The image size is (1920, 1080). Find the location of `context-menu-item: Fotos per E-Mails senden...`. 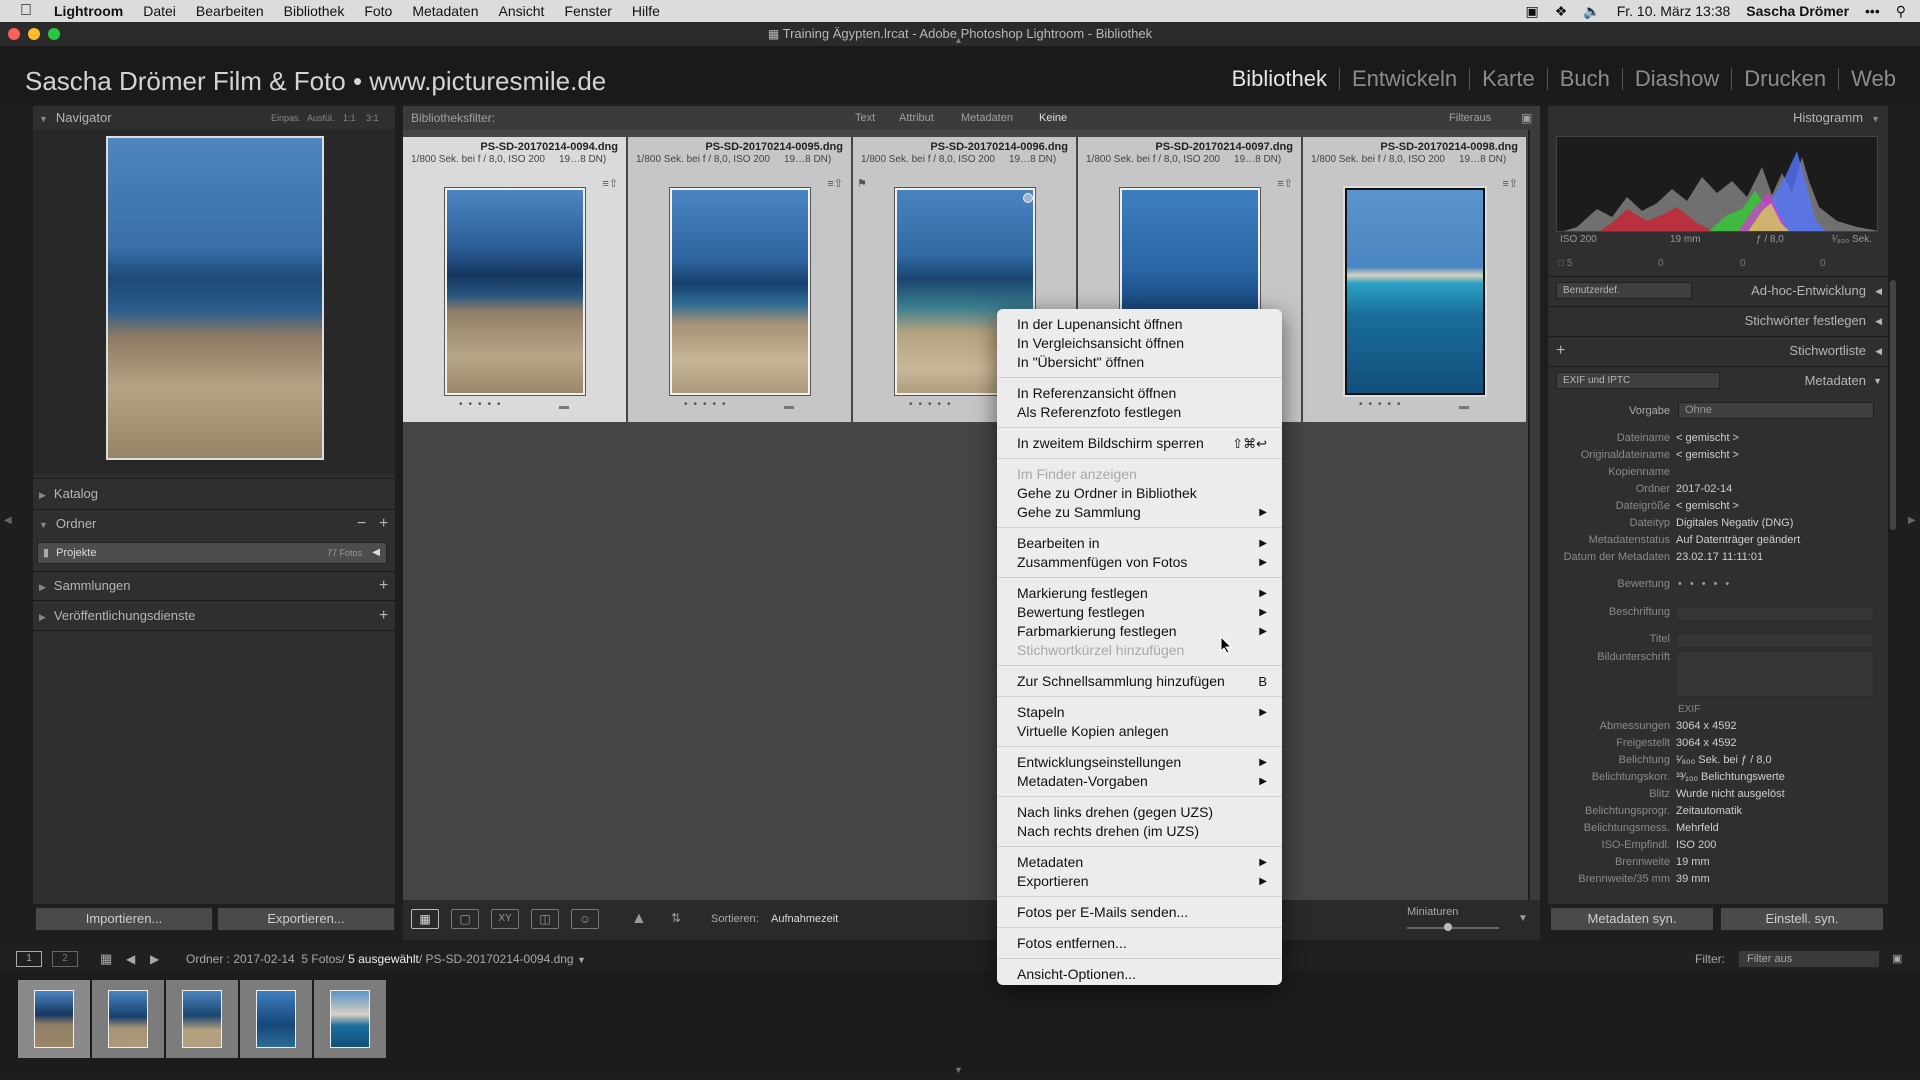

context-menu-item: Fotos per E-Mails senden... is located at coordinates (1142, 912).